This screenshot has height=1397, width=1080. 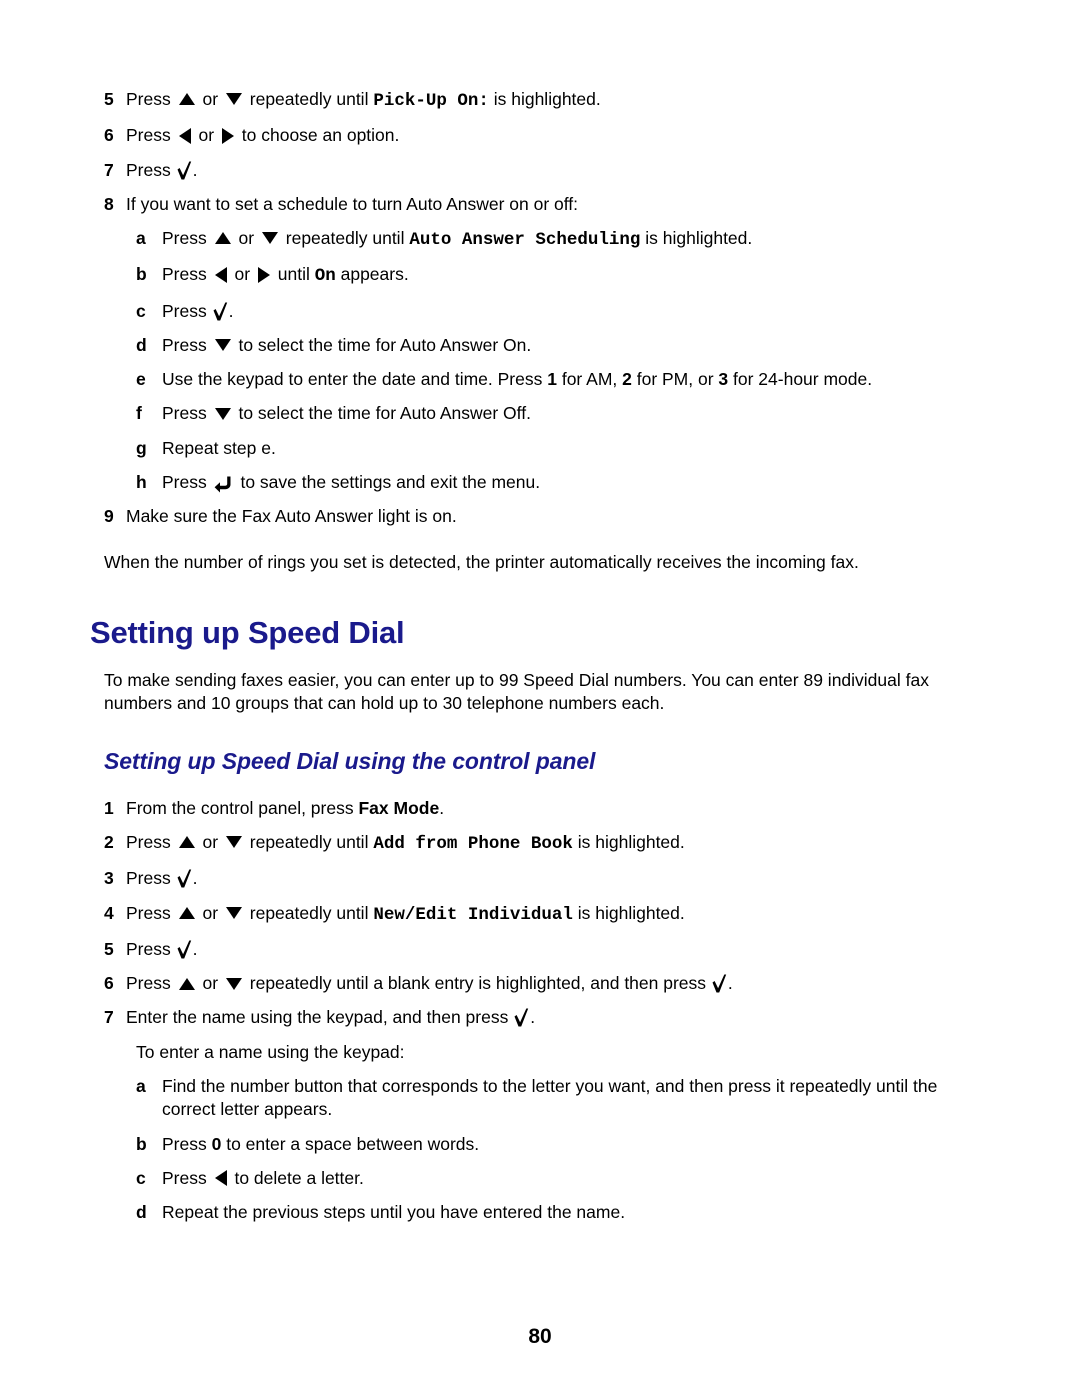 I want to click on procedure-substep: b Press or until On appears., so click(x=563, y=275).